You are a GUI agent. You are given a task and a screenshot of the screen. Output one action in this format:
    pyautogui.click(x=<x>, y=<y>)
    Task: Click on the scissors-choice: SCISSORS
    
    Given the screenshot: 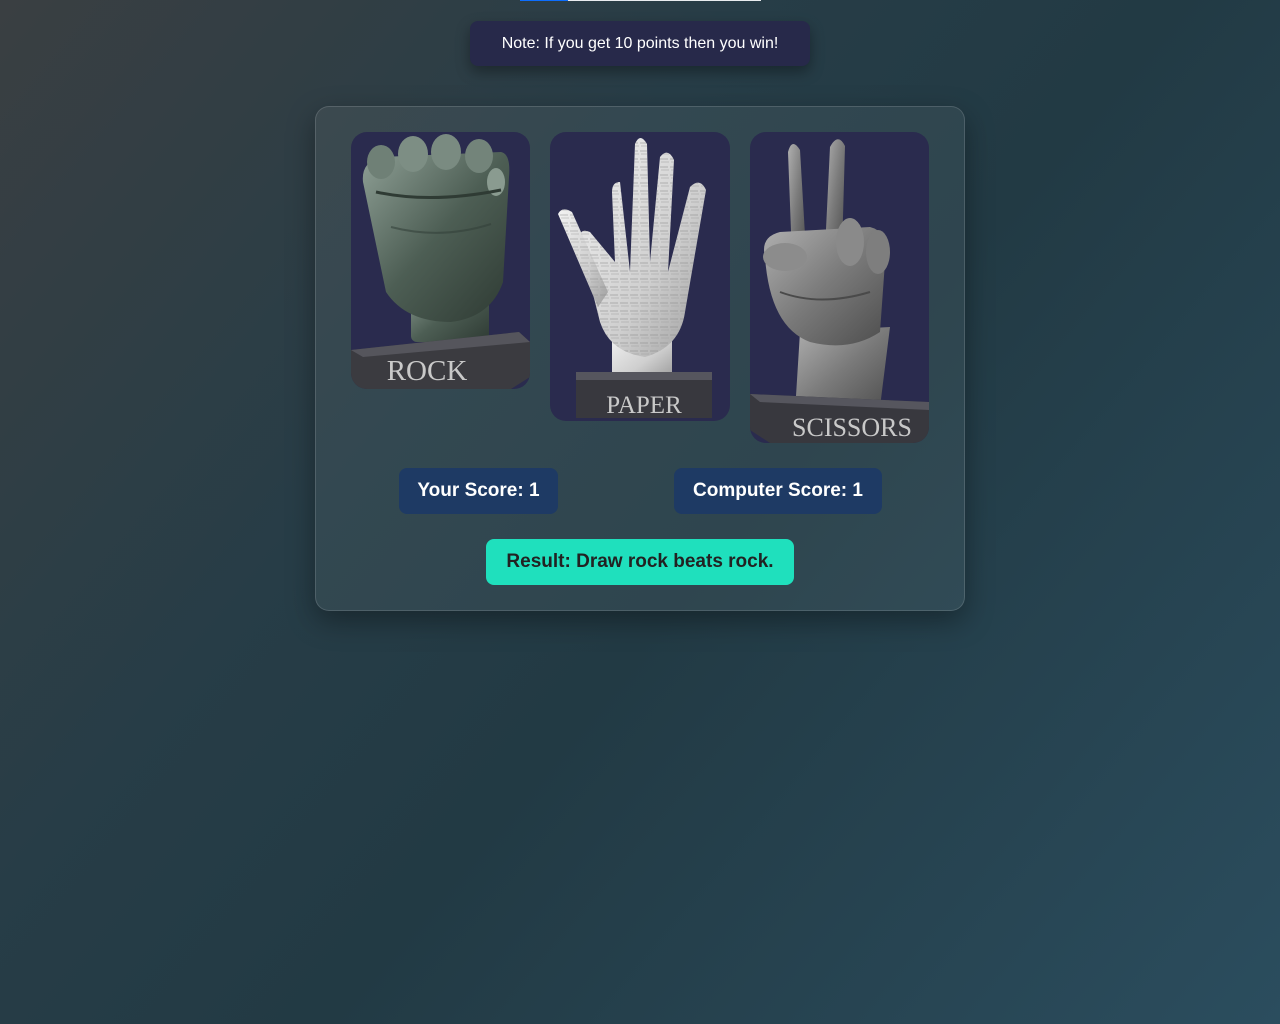 What is the action you would take?
    pyautogui.click(x=839, y=287)
    